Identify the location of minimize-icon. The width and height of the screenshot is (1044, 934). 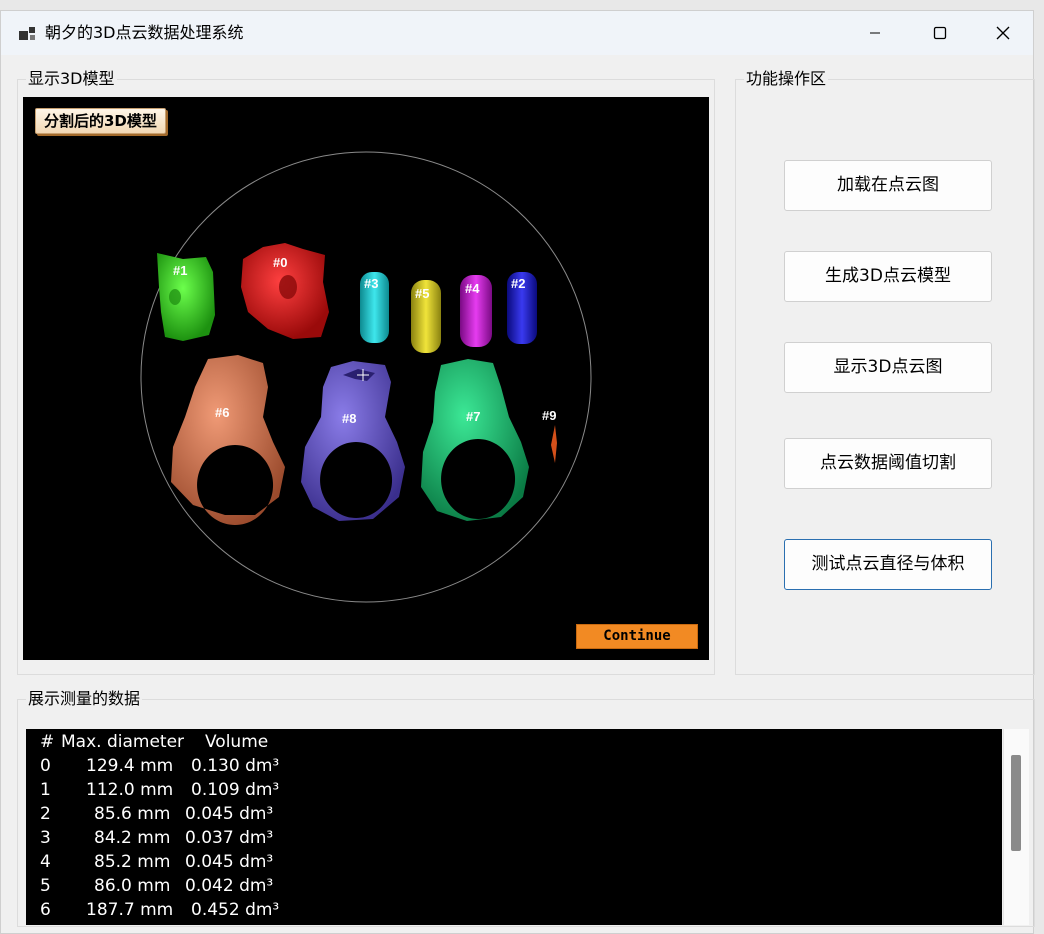
(875, 33).